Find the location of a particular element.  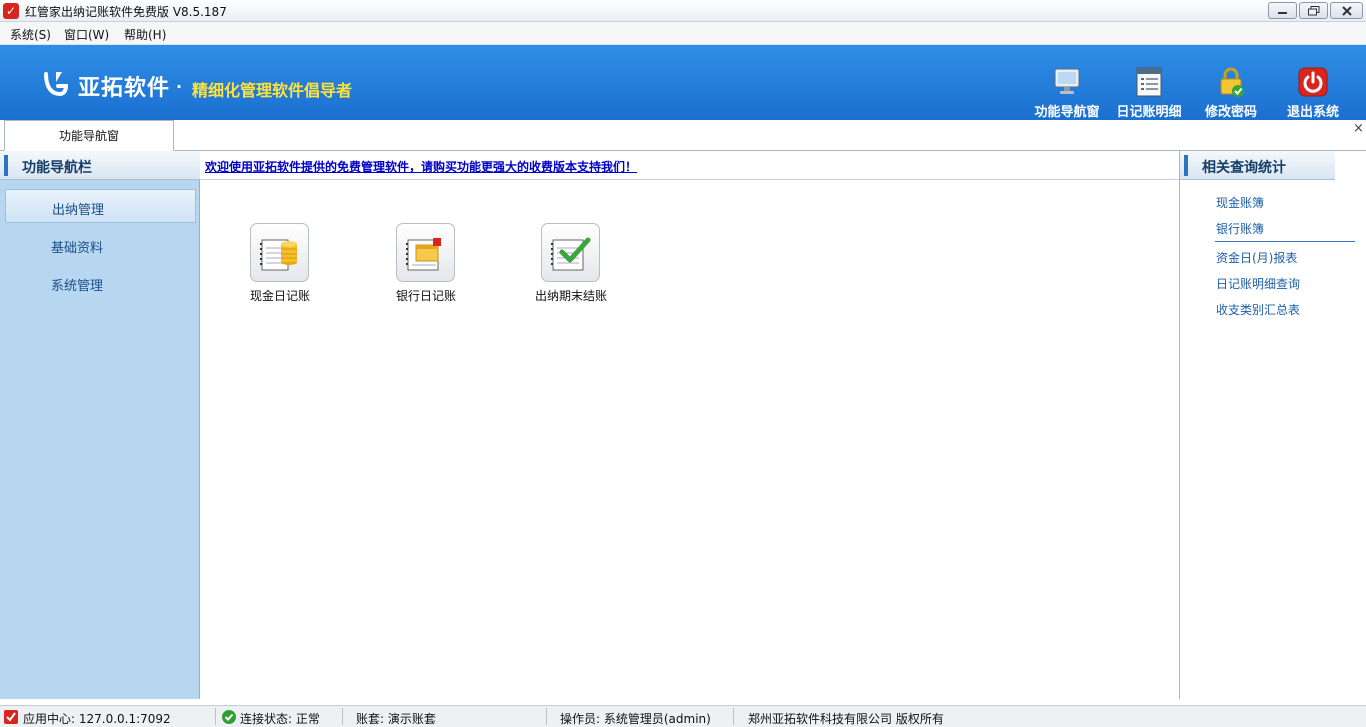

cash-journal-tile is located at coordinates (279, 252).